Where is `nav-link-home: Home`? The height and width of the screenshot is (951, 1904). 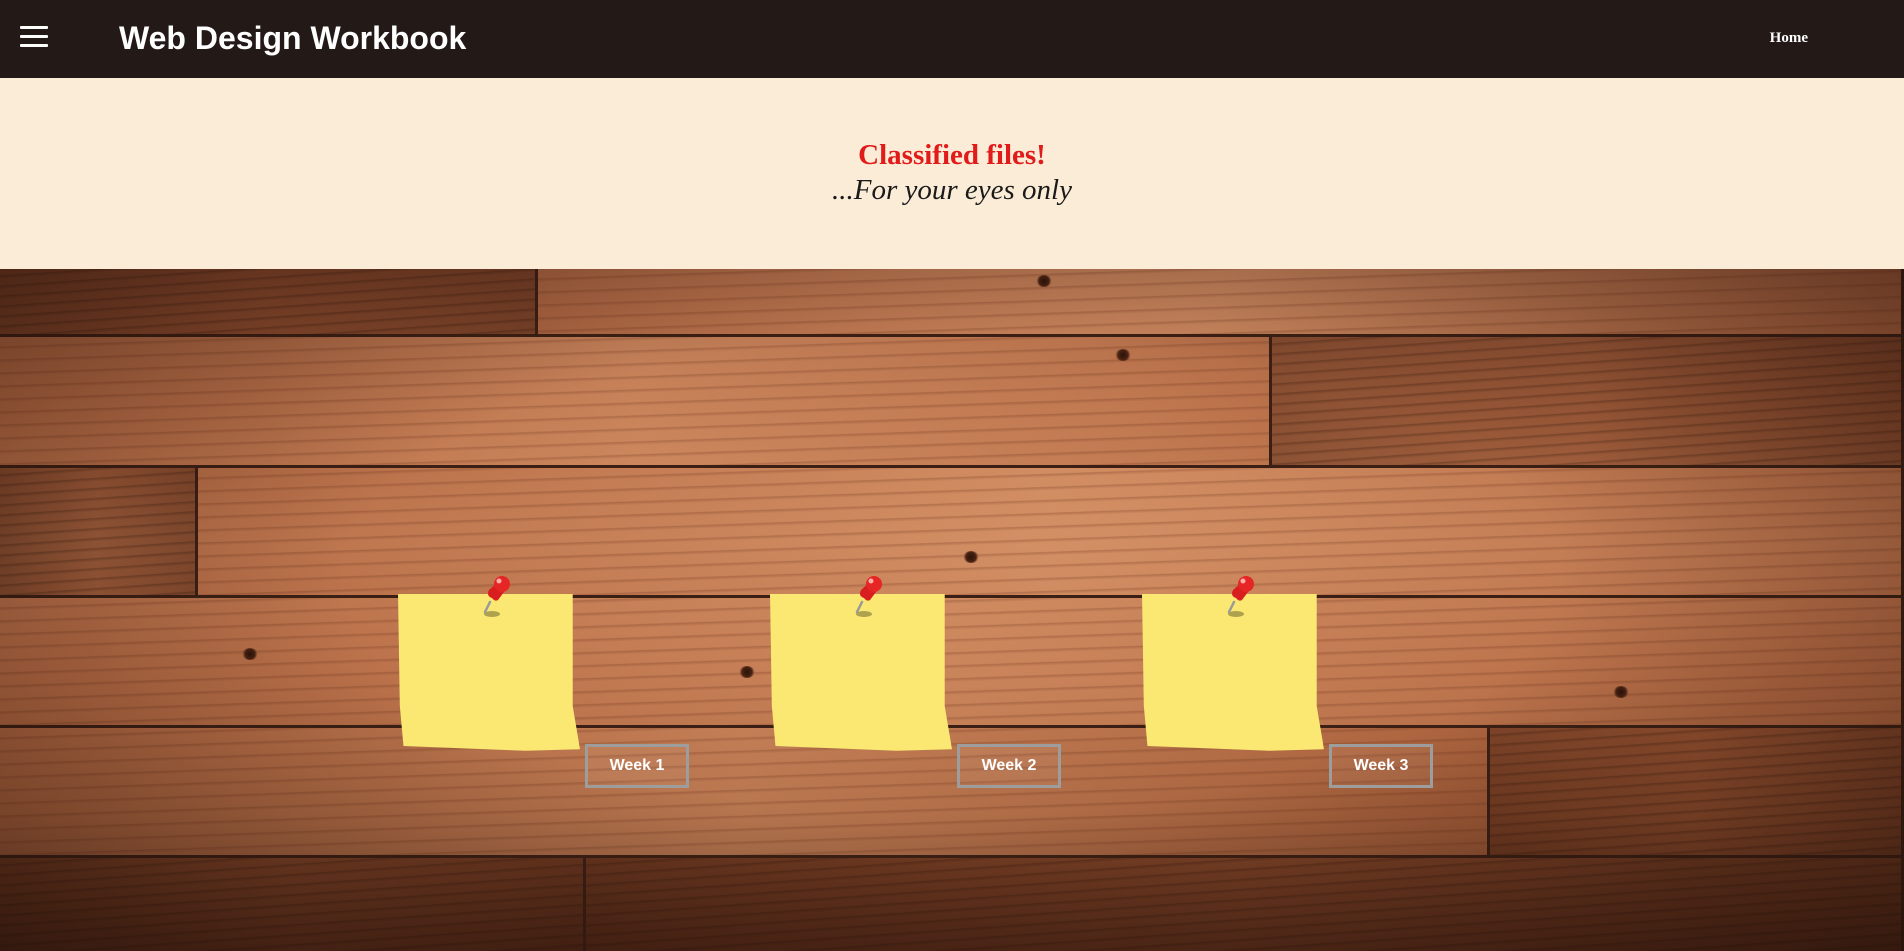
nav-link-home: Home is located at coordinates (1789, 38).